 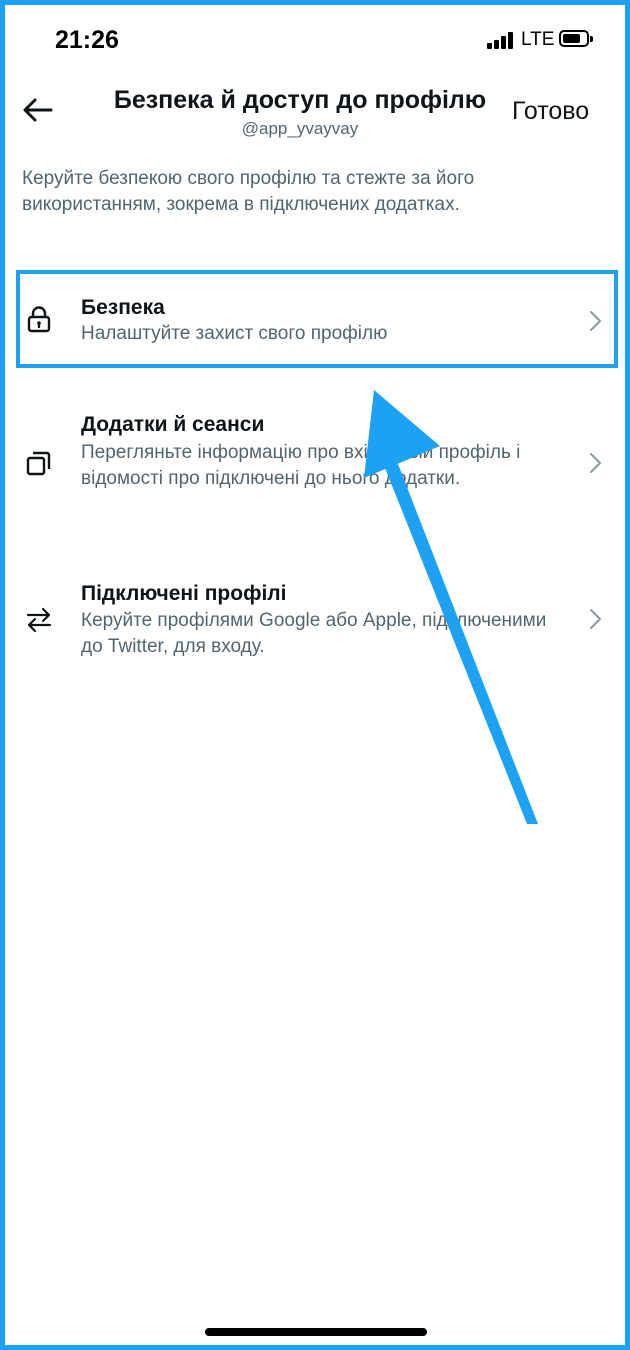 What do you see at coordinates (38, 463) in the screenshot?
I see `apps-icon` at bounding box center [38, 463].